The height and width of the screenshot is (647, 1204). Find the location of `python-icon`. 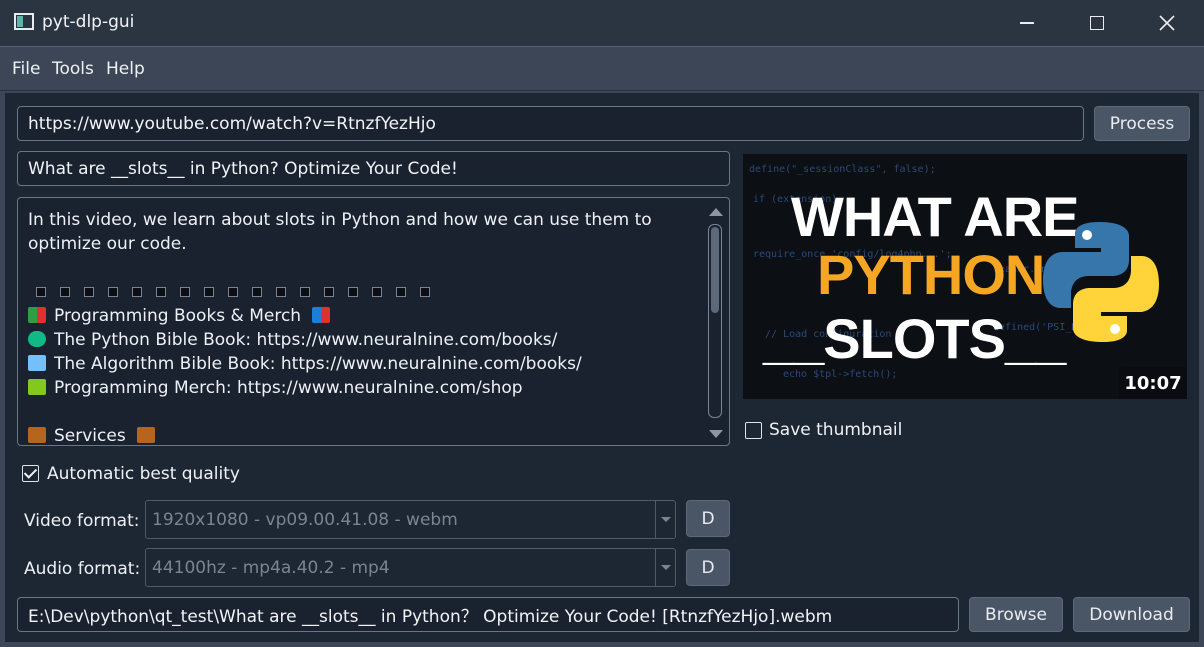

python-icon is located at coordinates (37, 339).